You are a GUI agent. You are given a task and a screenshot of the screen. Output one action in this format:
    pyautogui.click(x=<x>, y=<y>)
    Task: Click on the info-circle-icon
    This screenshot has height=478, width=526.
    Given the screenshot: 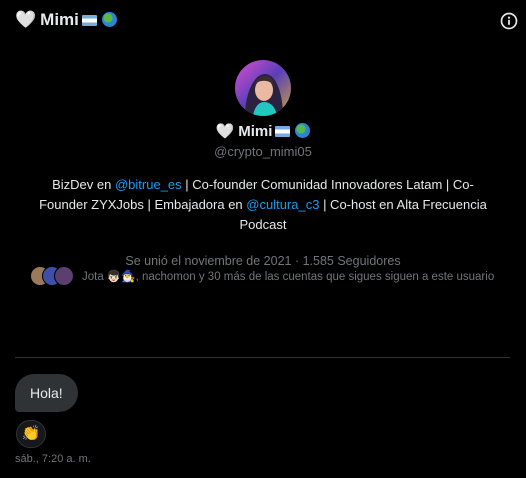 What is the action you would take?
    pyautogui.click(x=509, y=21)
    